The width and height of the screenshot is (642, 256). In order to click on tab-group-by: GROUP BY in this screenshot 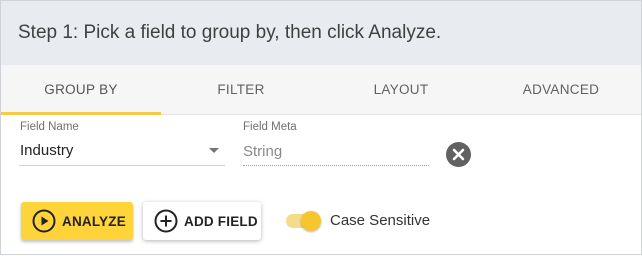, I will do `click(81, 90)`.